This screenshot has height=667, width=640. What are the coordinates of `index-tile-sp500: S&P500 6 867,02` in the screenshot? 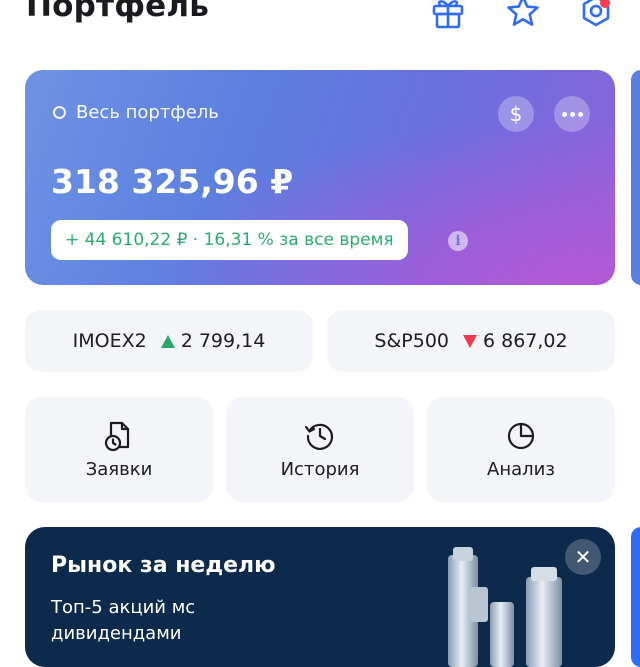 It's located at (471, 341).